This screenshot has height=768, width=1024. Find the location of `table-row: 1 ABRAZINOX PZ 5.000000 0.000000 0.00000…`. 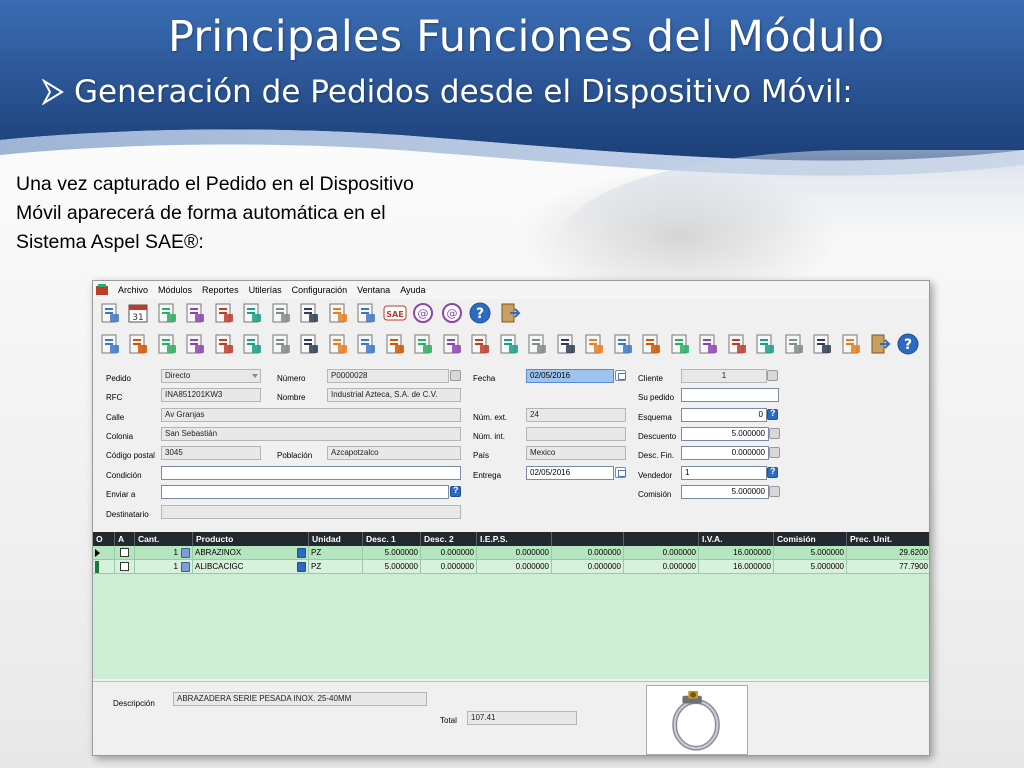

table-row: 1 ABRAZINOX PZ 5.000000 0.000000 0.00000… is located at coordinates (511, 553).